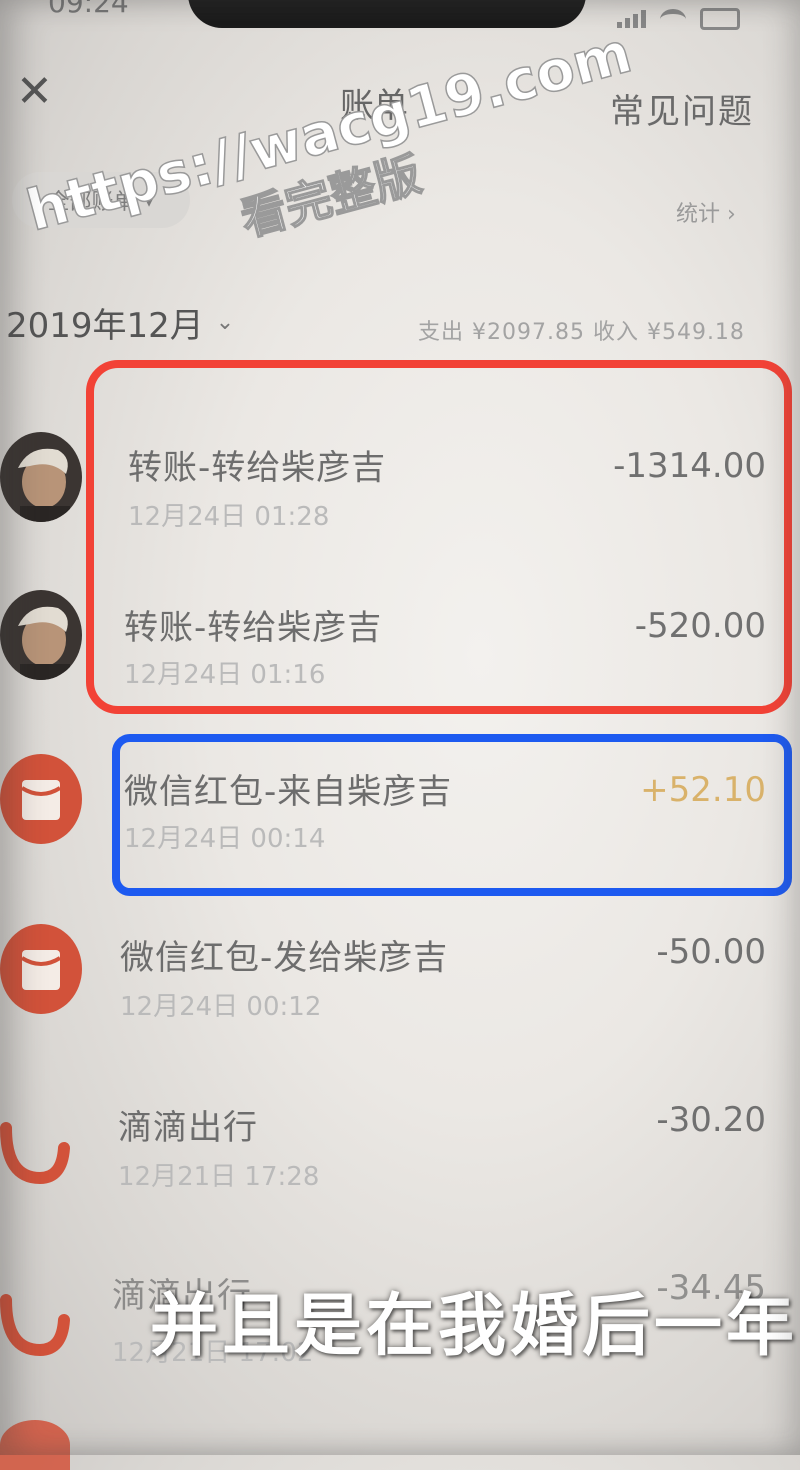 This screenshot has width=800, height=1470. I want to click on month-summary: 支出 ¥2097.85 收入 ¥549.18, so click(581, 332).